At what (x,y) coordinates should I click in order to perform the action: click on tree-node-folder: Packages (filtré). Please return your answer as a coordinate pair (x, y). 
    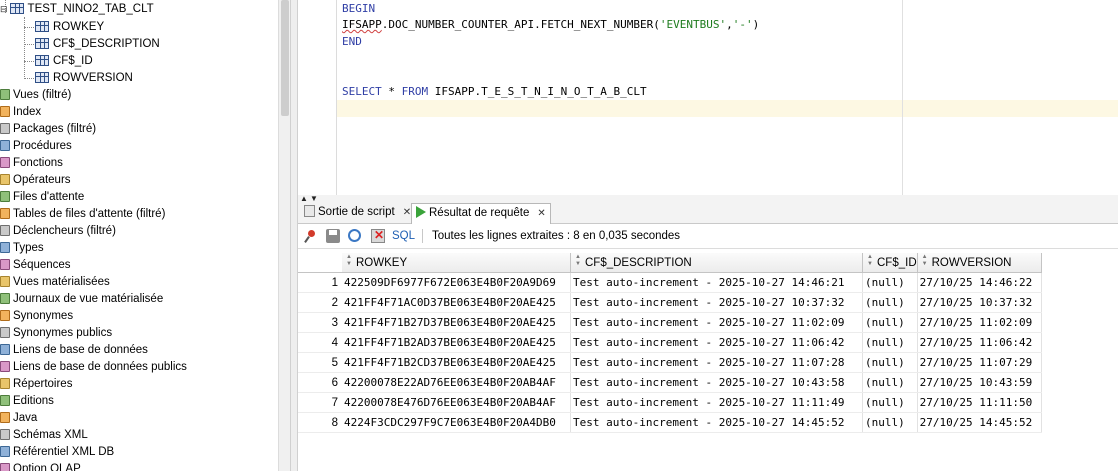
    Looking at the image, I should click on (48, 129).